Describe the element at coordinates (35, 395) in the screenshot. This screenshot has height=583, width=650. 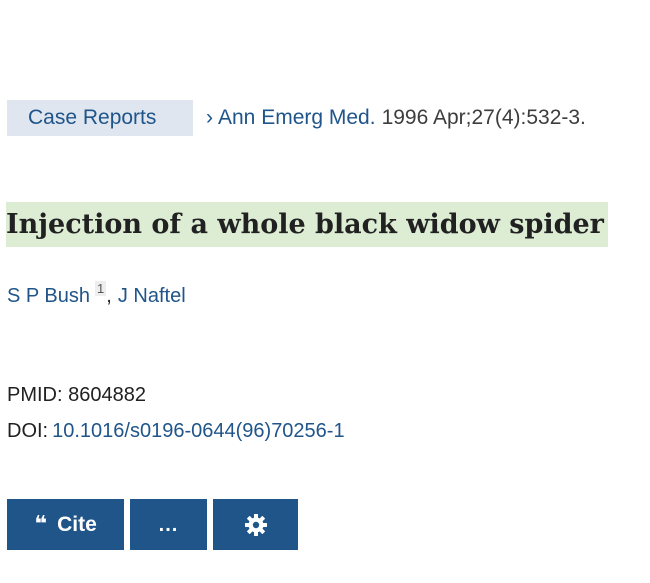
I see `pmid-label: PMID:` at that location.